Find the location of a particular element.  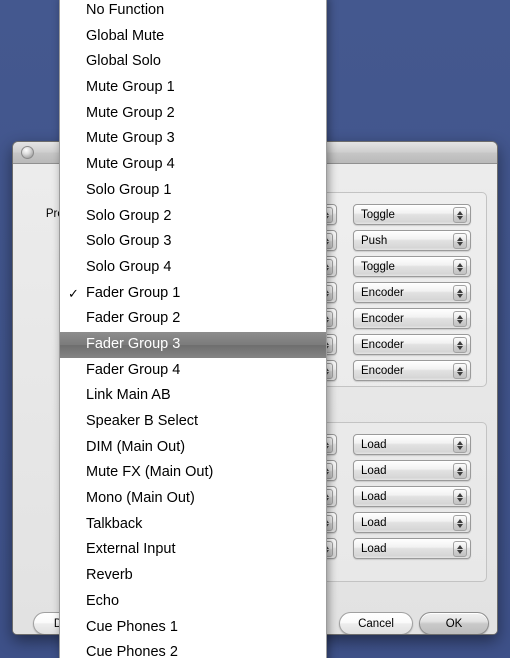

menu-item: No Function is located at coordinates (193, 12).